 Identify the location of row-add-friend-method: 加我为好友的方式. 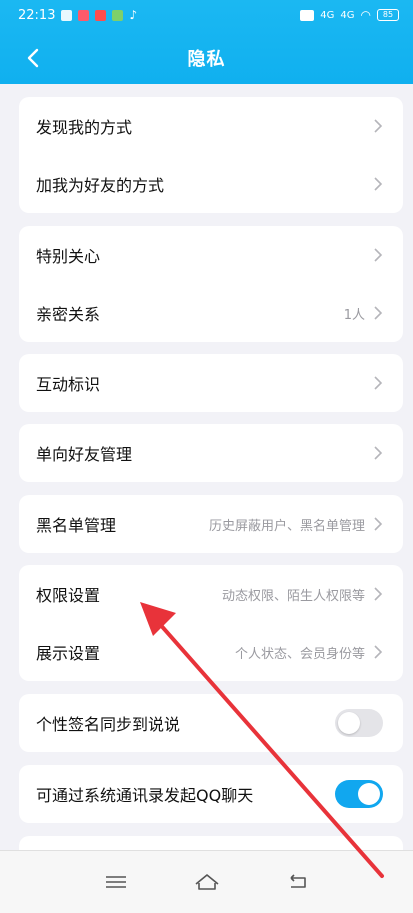
(211, 184).